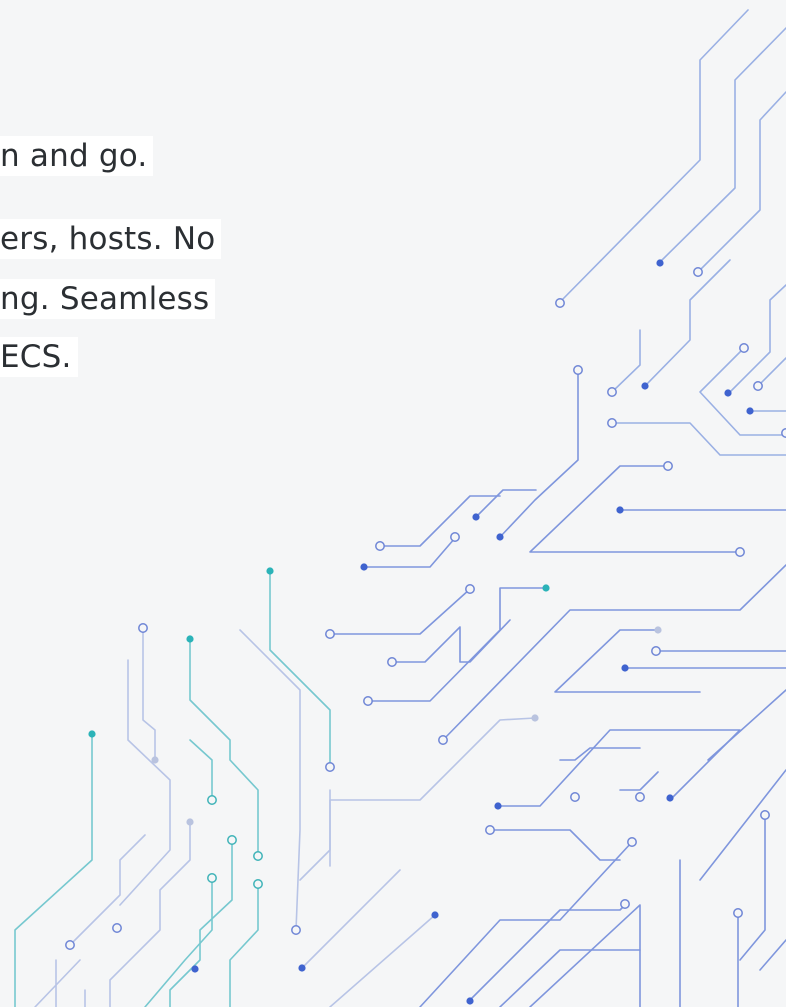  Describe the element at coordinates (111, 239) in the screenshot. I see `body-text-line-2: ers, hosts. No` at that location.